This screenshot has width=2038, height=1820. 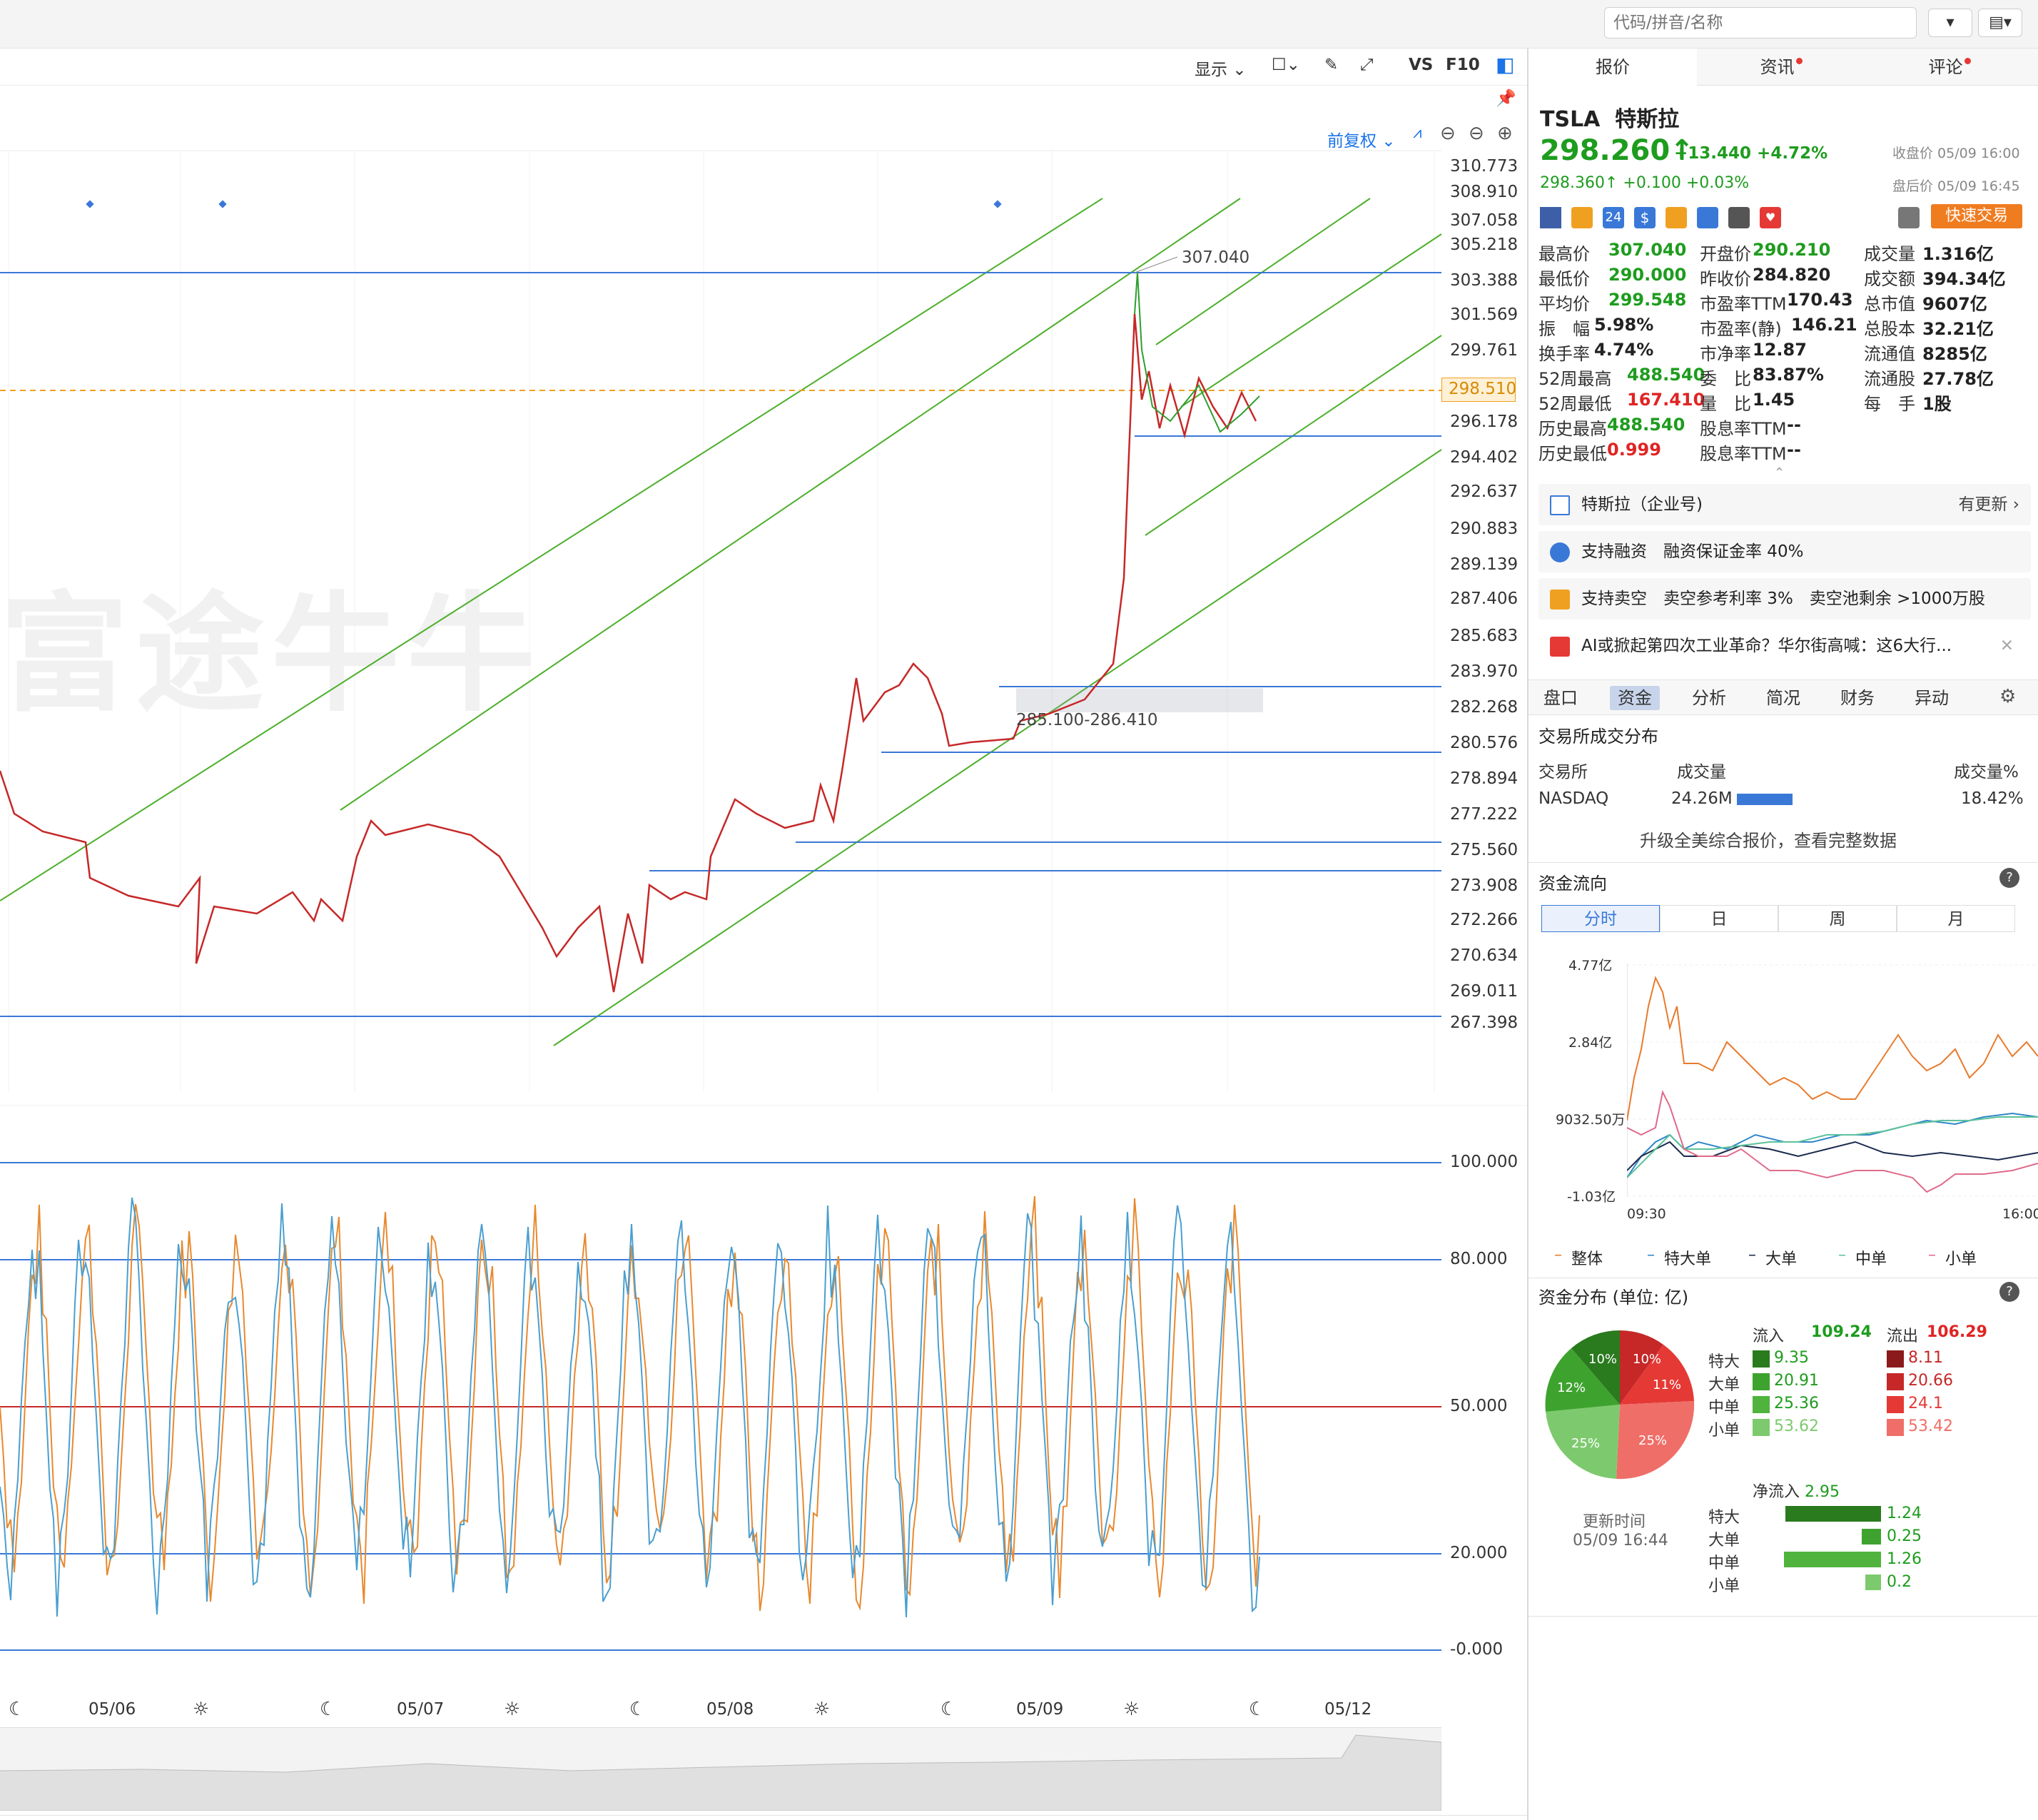 I want to click on update-label: 更新时间, so click(x=1615, y=1522).